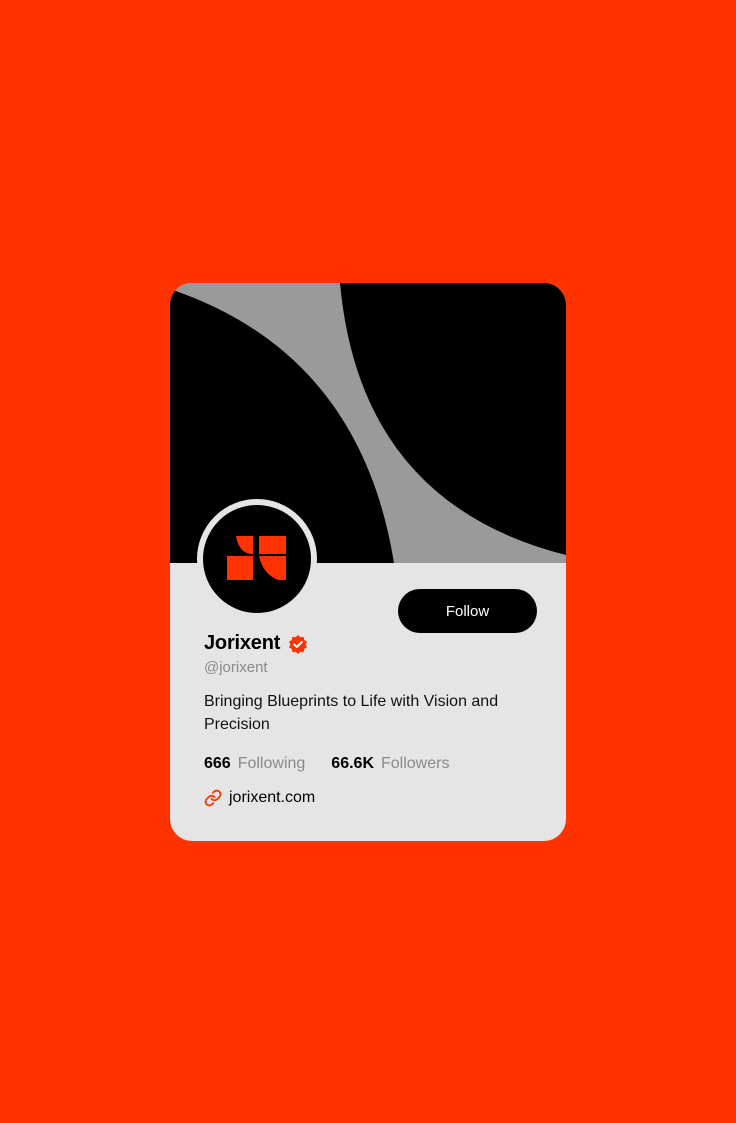  I want to click on following-count: 666, so click(217, 764).